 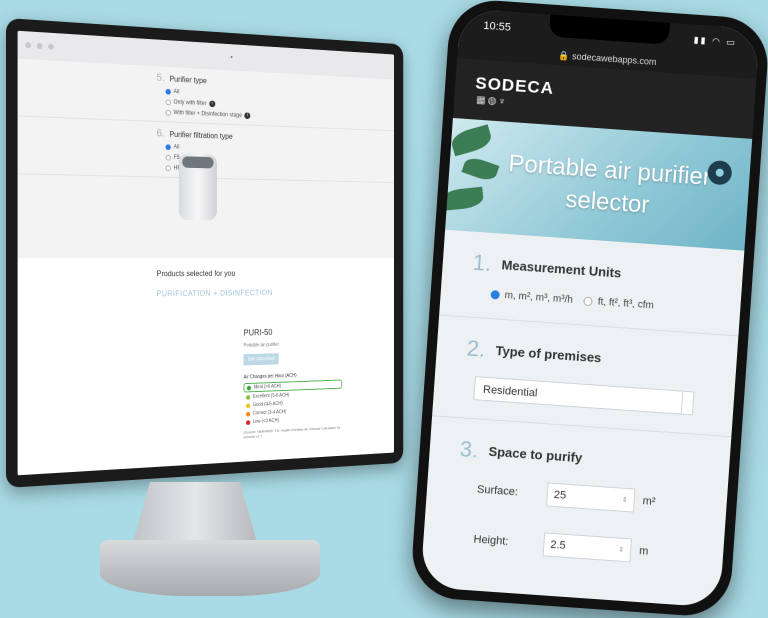 What do you see at coordinates (200, 135) in the screenshot?
I see `section-title: Purifier filtration type` at bounding box center [200, 135].